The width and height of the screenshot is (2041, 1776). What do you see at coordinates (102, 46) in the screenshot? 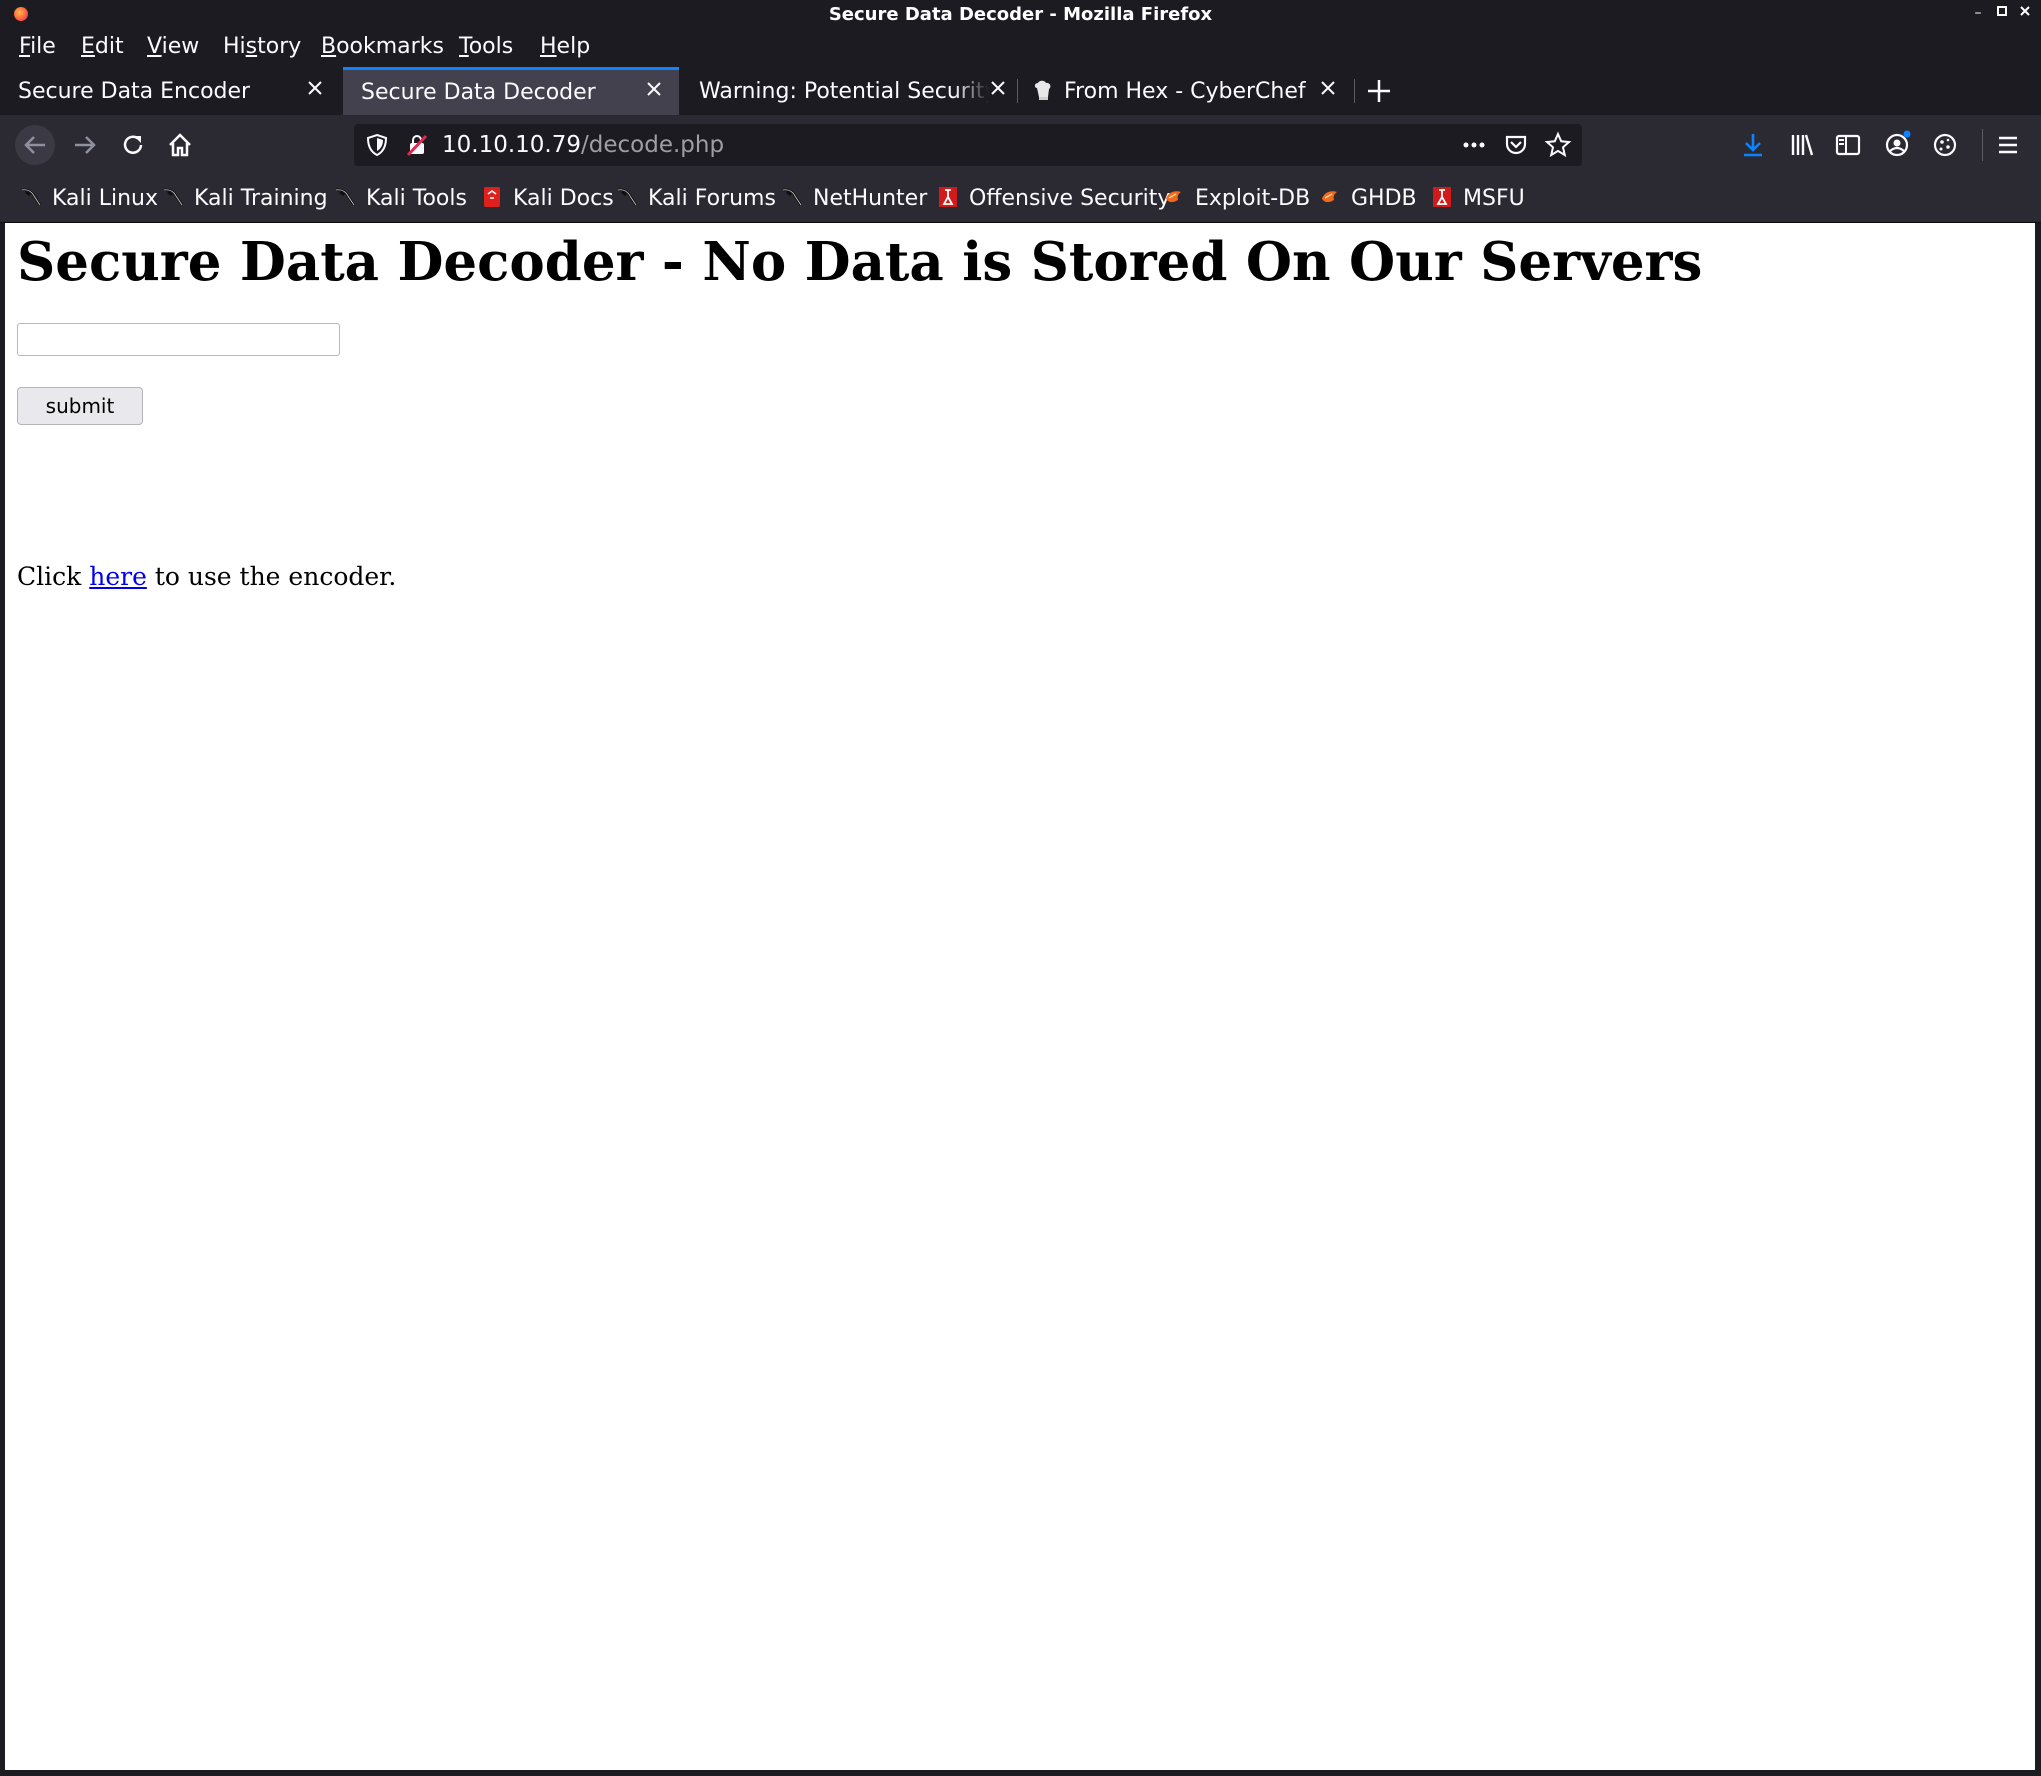
I see `menu-edit: Edit` at bounding box center [102, 46].